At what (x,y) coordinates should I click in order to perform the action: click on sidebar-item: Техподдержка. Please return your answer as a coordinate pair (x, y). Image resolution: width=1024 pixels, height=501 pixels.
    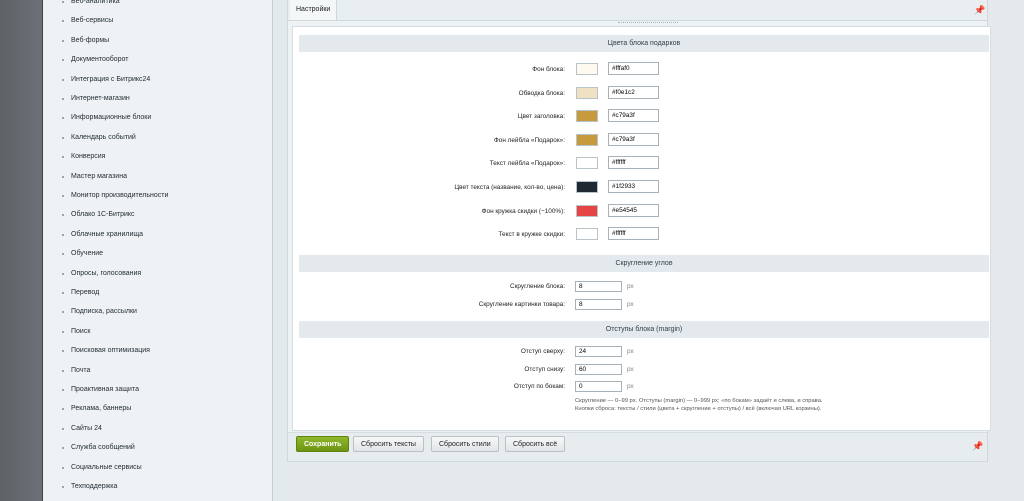
    Looking at the image, I should click on (90, 487).